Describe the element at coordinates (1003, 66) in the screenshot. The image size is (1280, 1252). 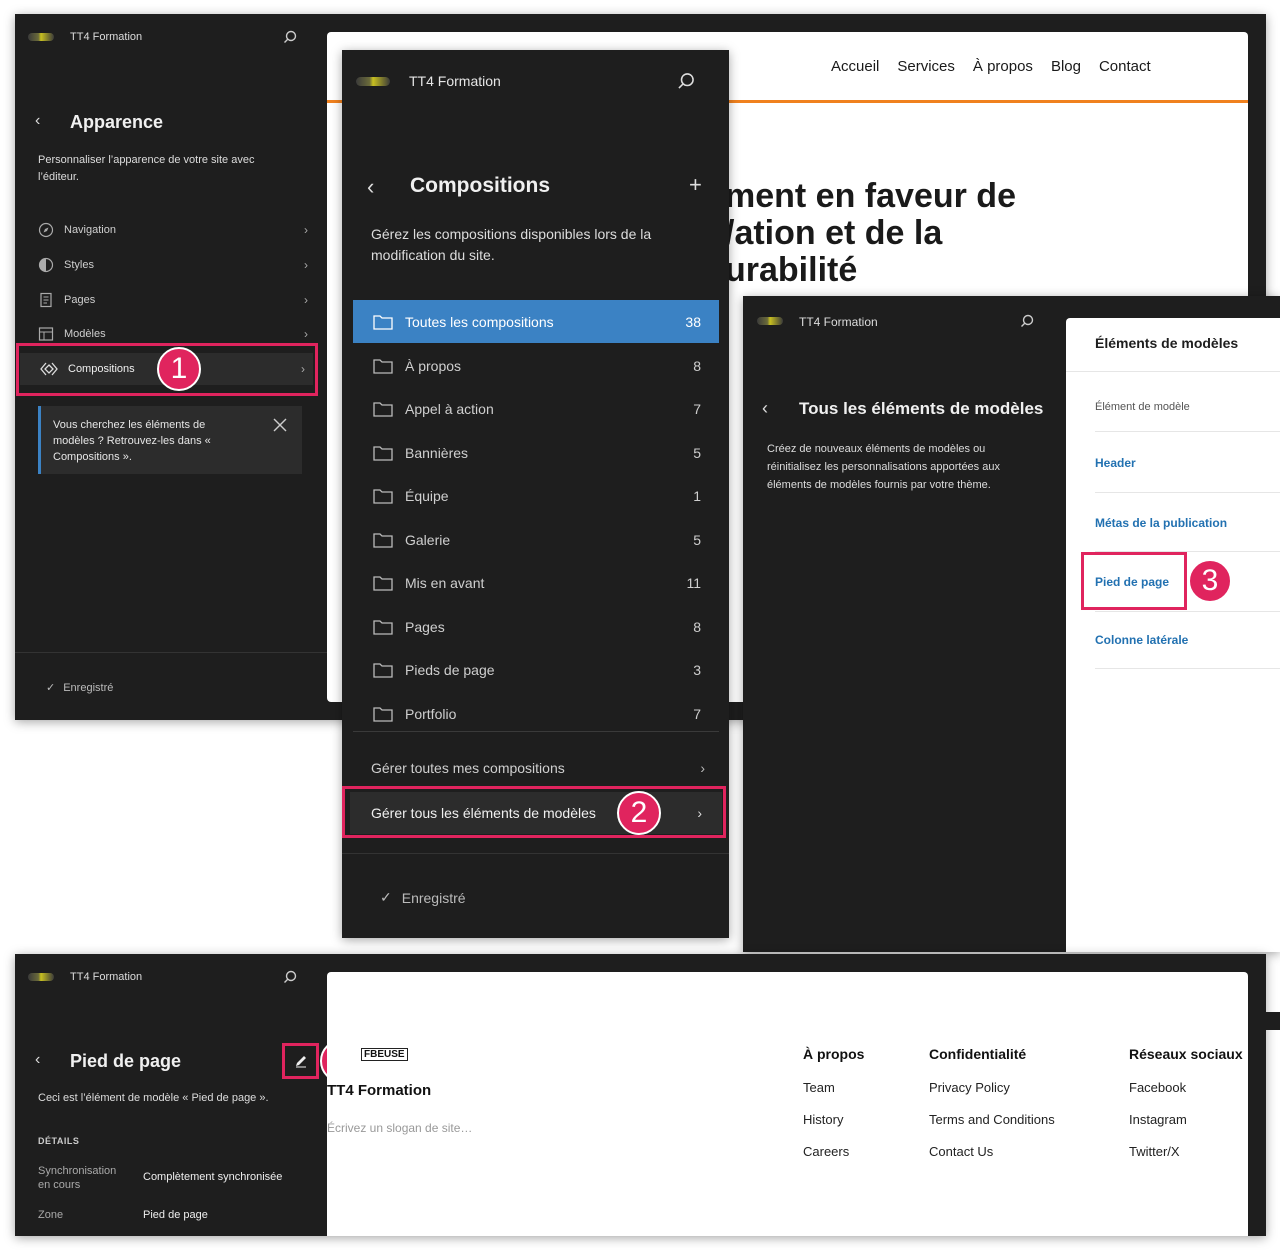
I see `nav-link: À propos` at that location.